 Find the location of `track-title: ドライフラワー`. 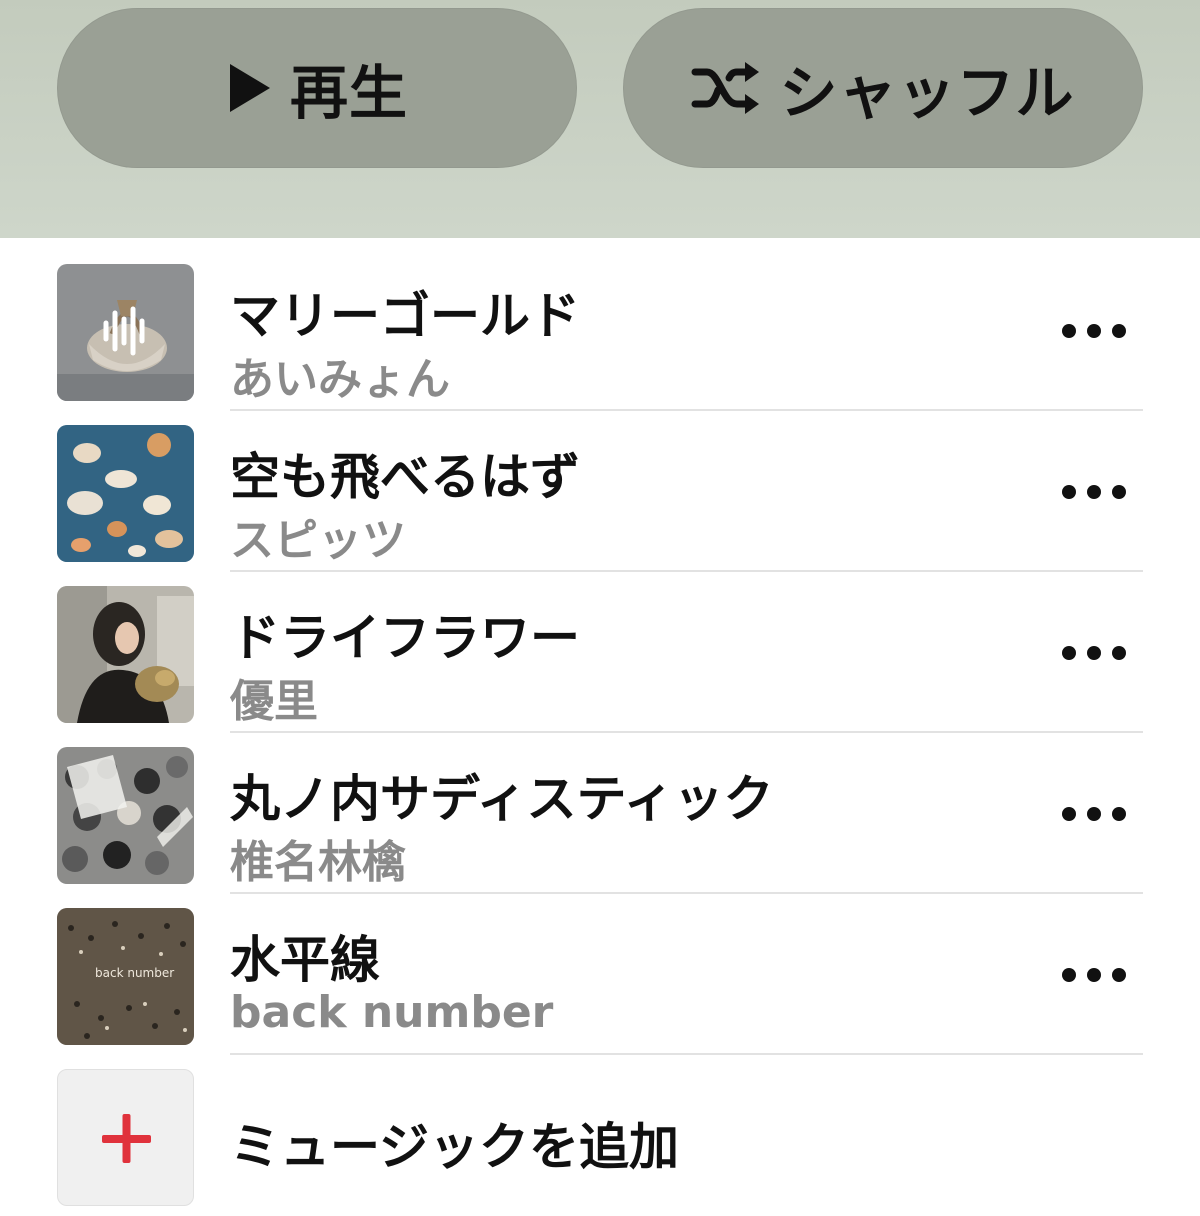

track-title: ドライフラワー is located at coordinates (405, 638).